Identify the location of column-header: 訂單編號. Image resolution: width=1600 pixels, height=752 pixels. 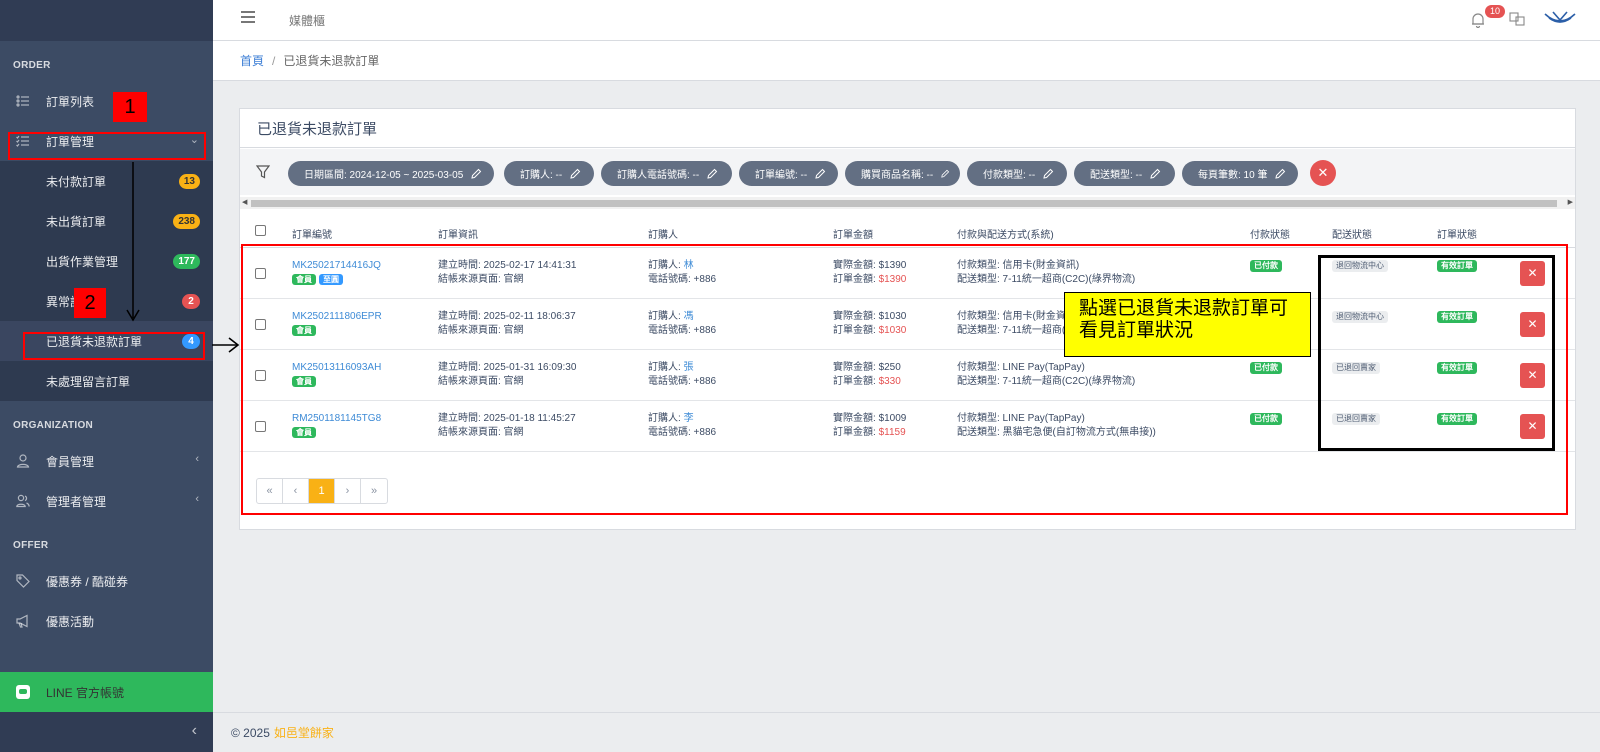
(312, 233).